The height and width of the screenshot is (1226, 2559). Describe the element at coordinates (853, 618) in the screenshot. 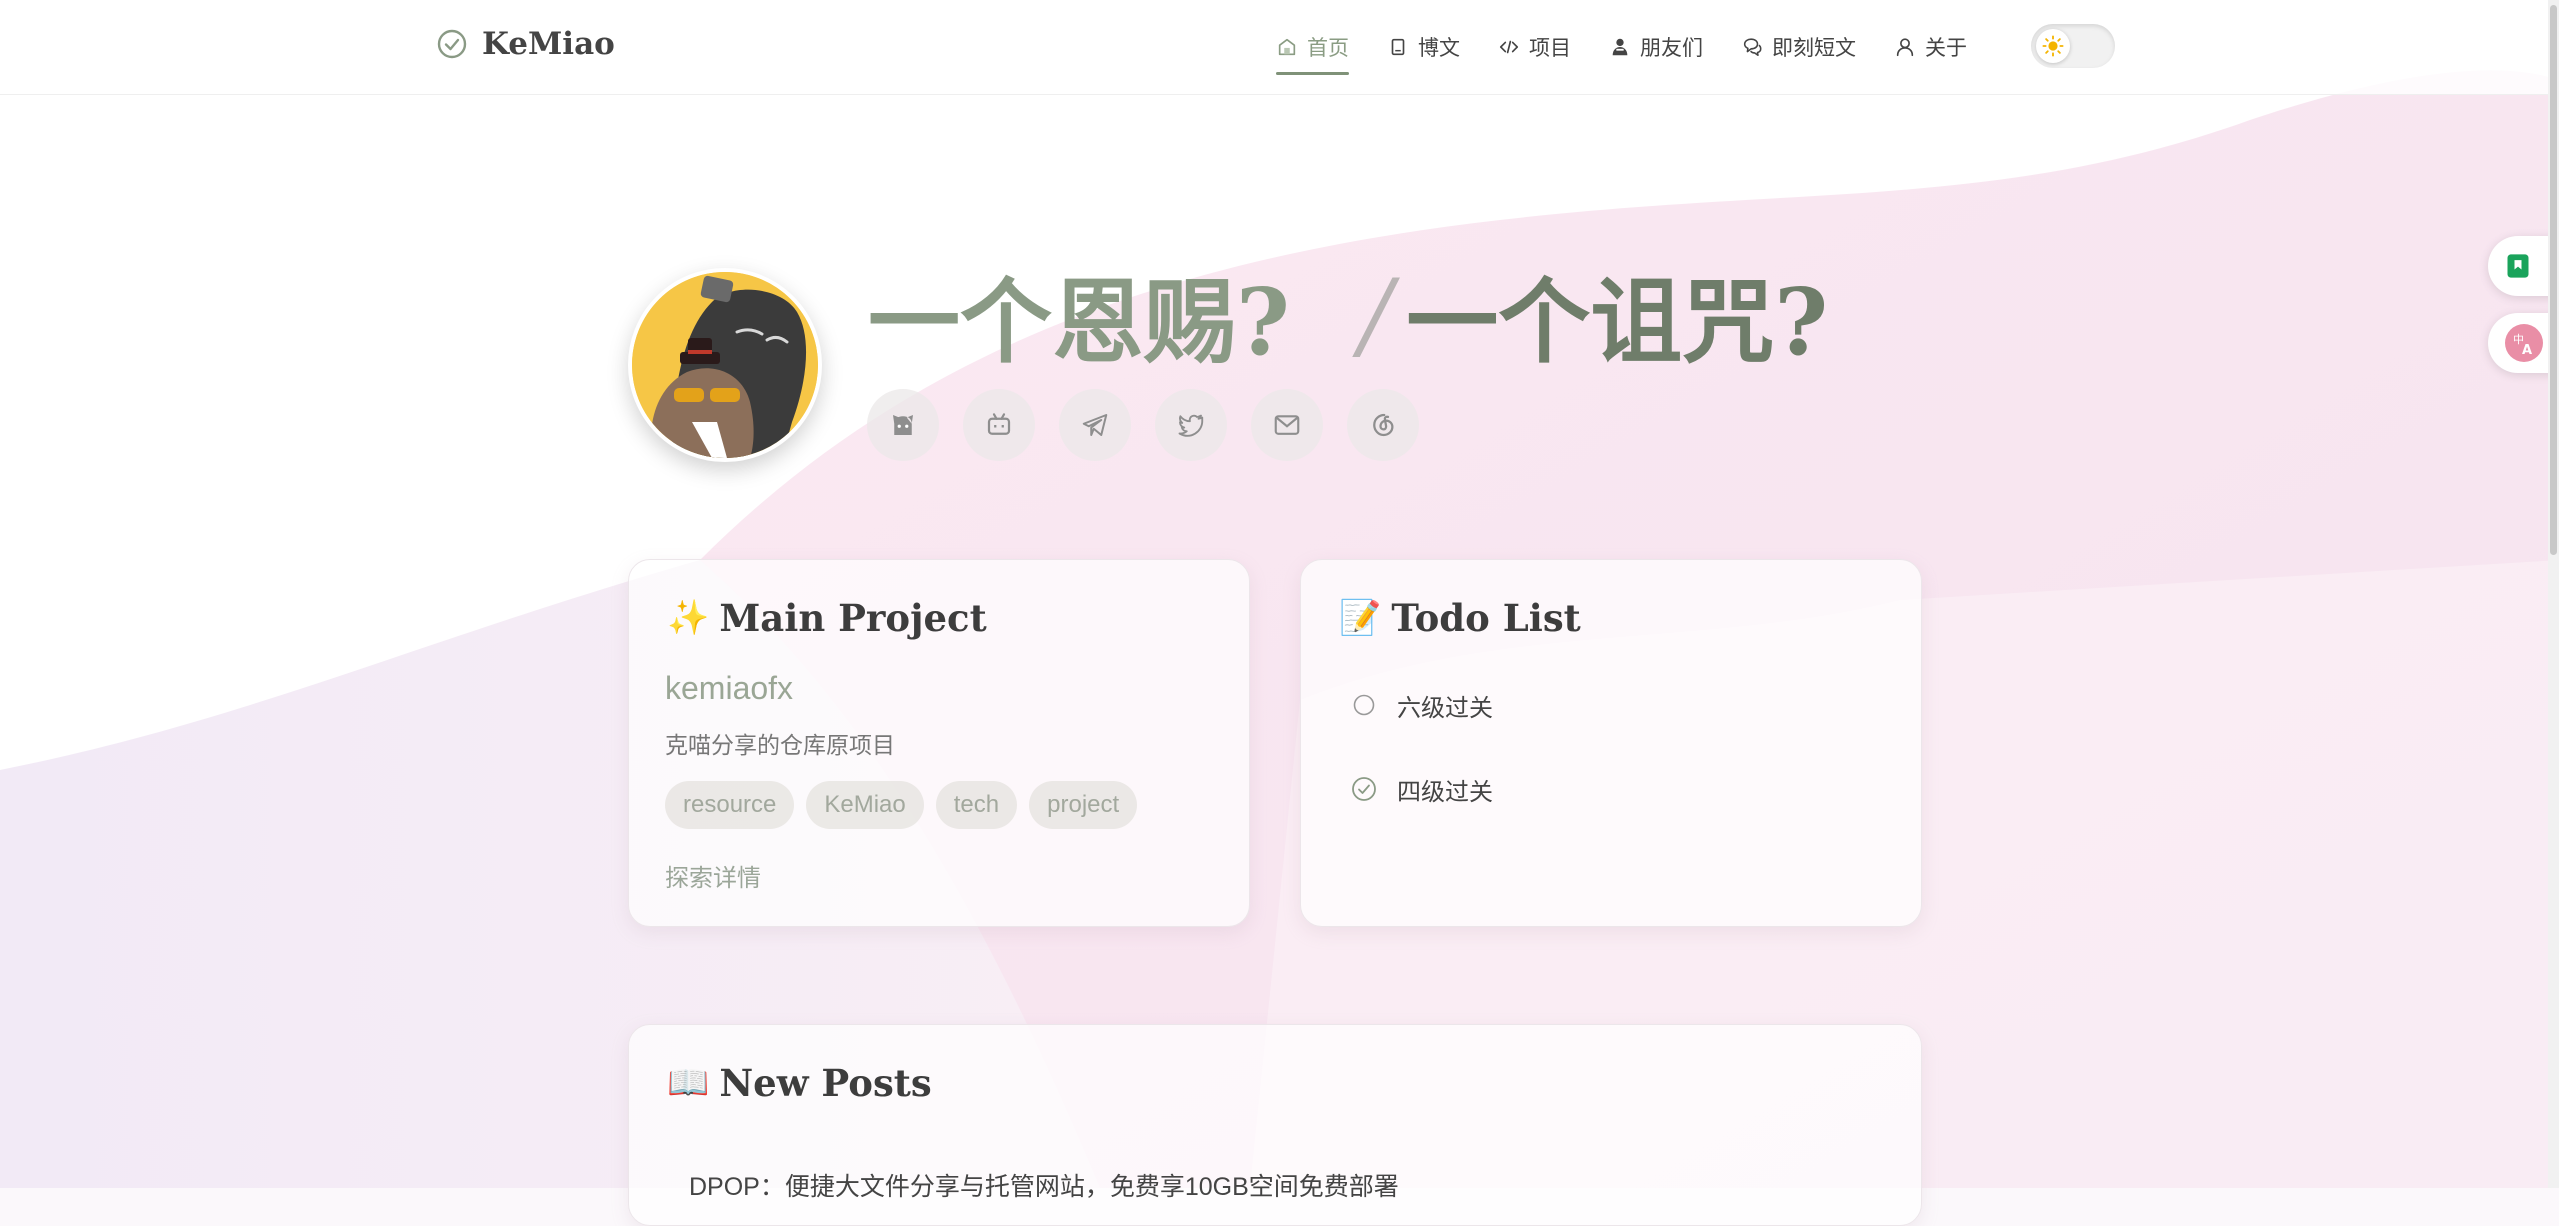

I see `card-title-text: Main Project` at that location.